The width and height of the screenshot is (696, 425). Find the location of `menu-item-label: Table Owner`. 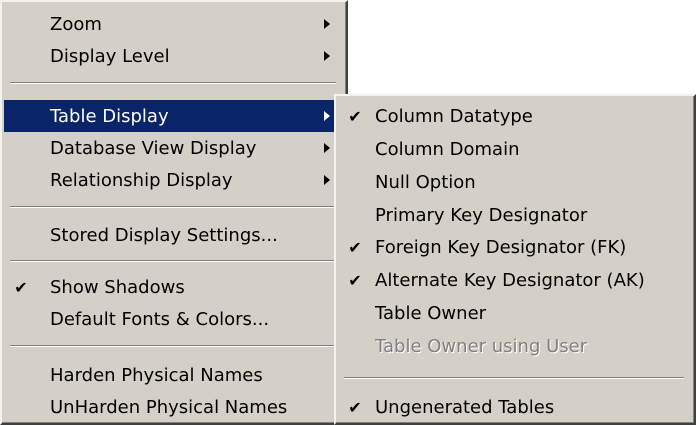

menu-item-label: Table Owner is located at coordinates (431, 313).